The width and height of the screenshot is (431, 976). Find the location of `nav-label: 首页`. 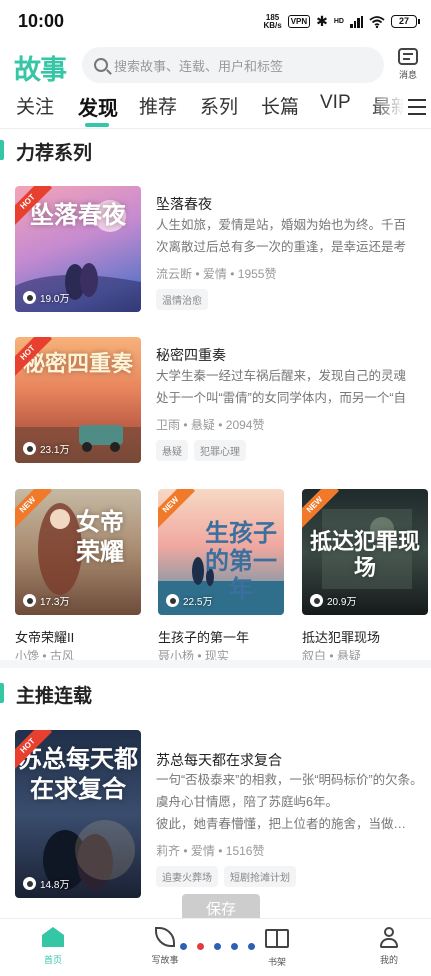

nav-label: 首页 is located at coordinates (52, 960).